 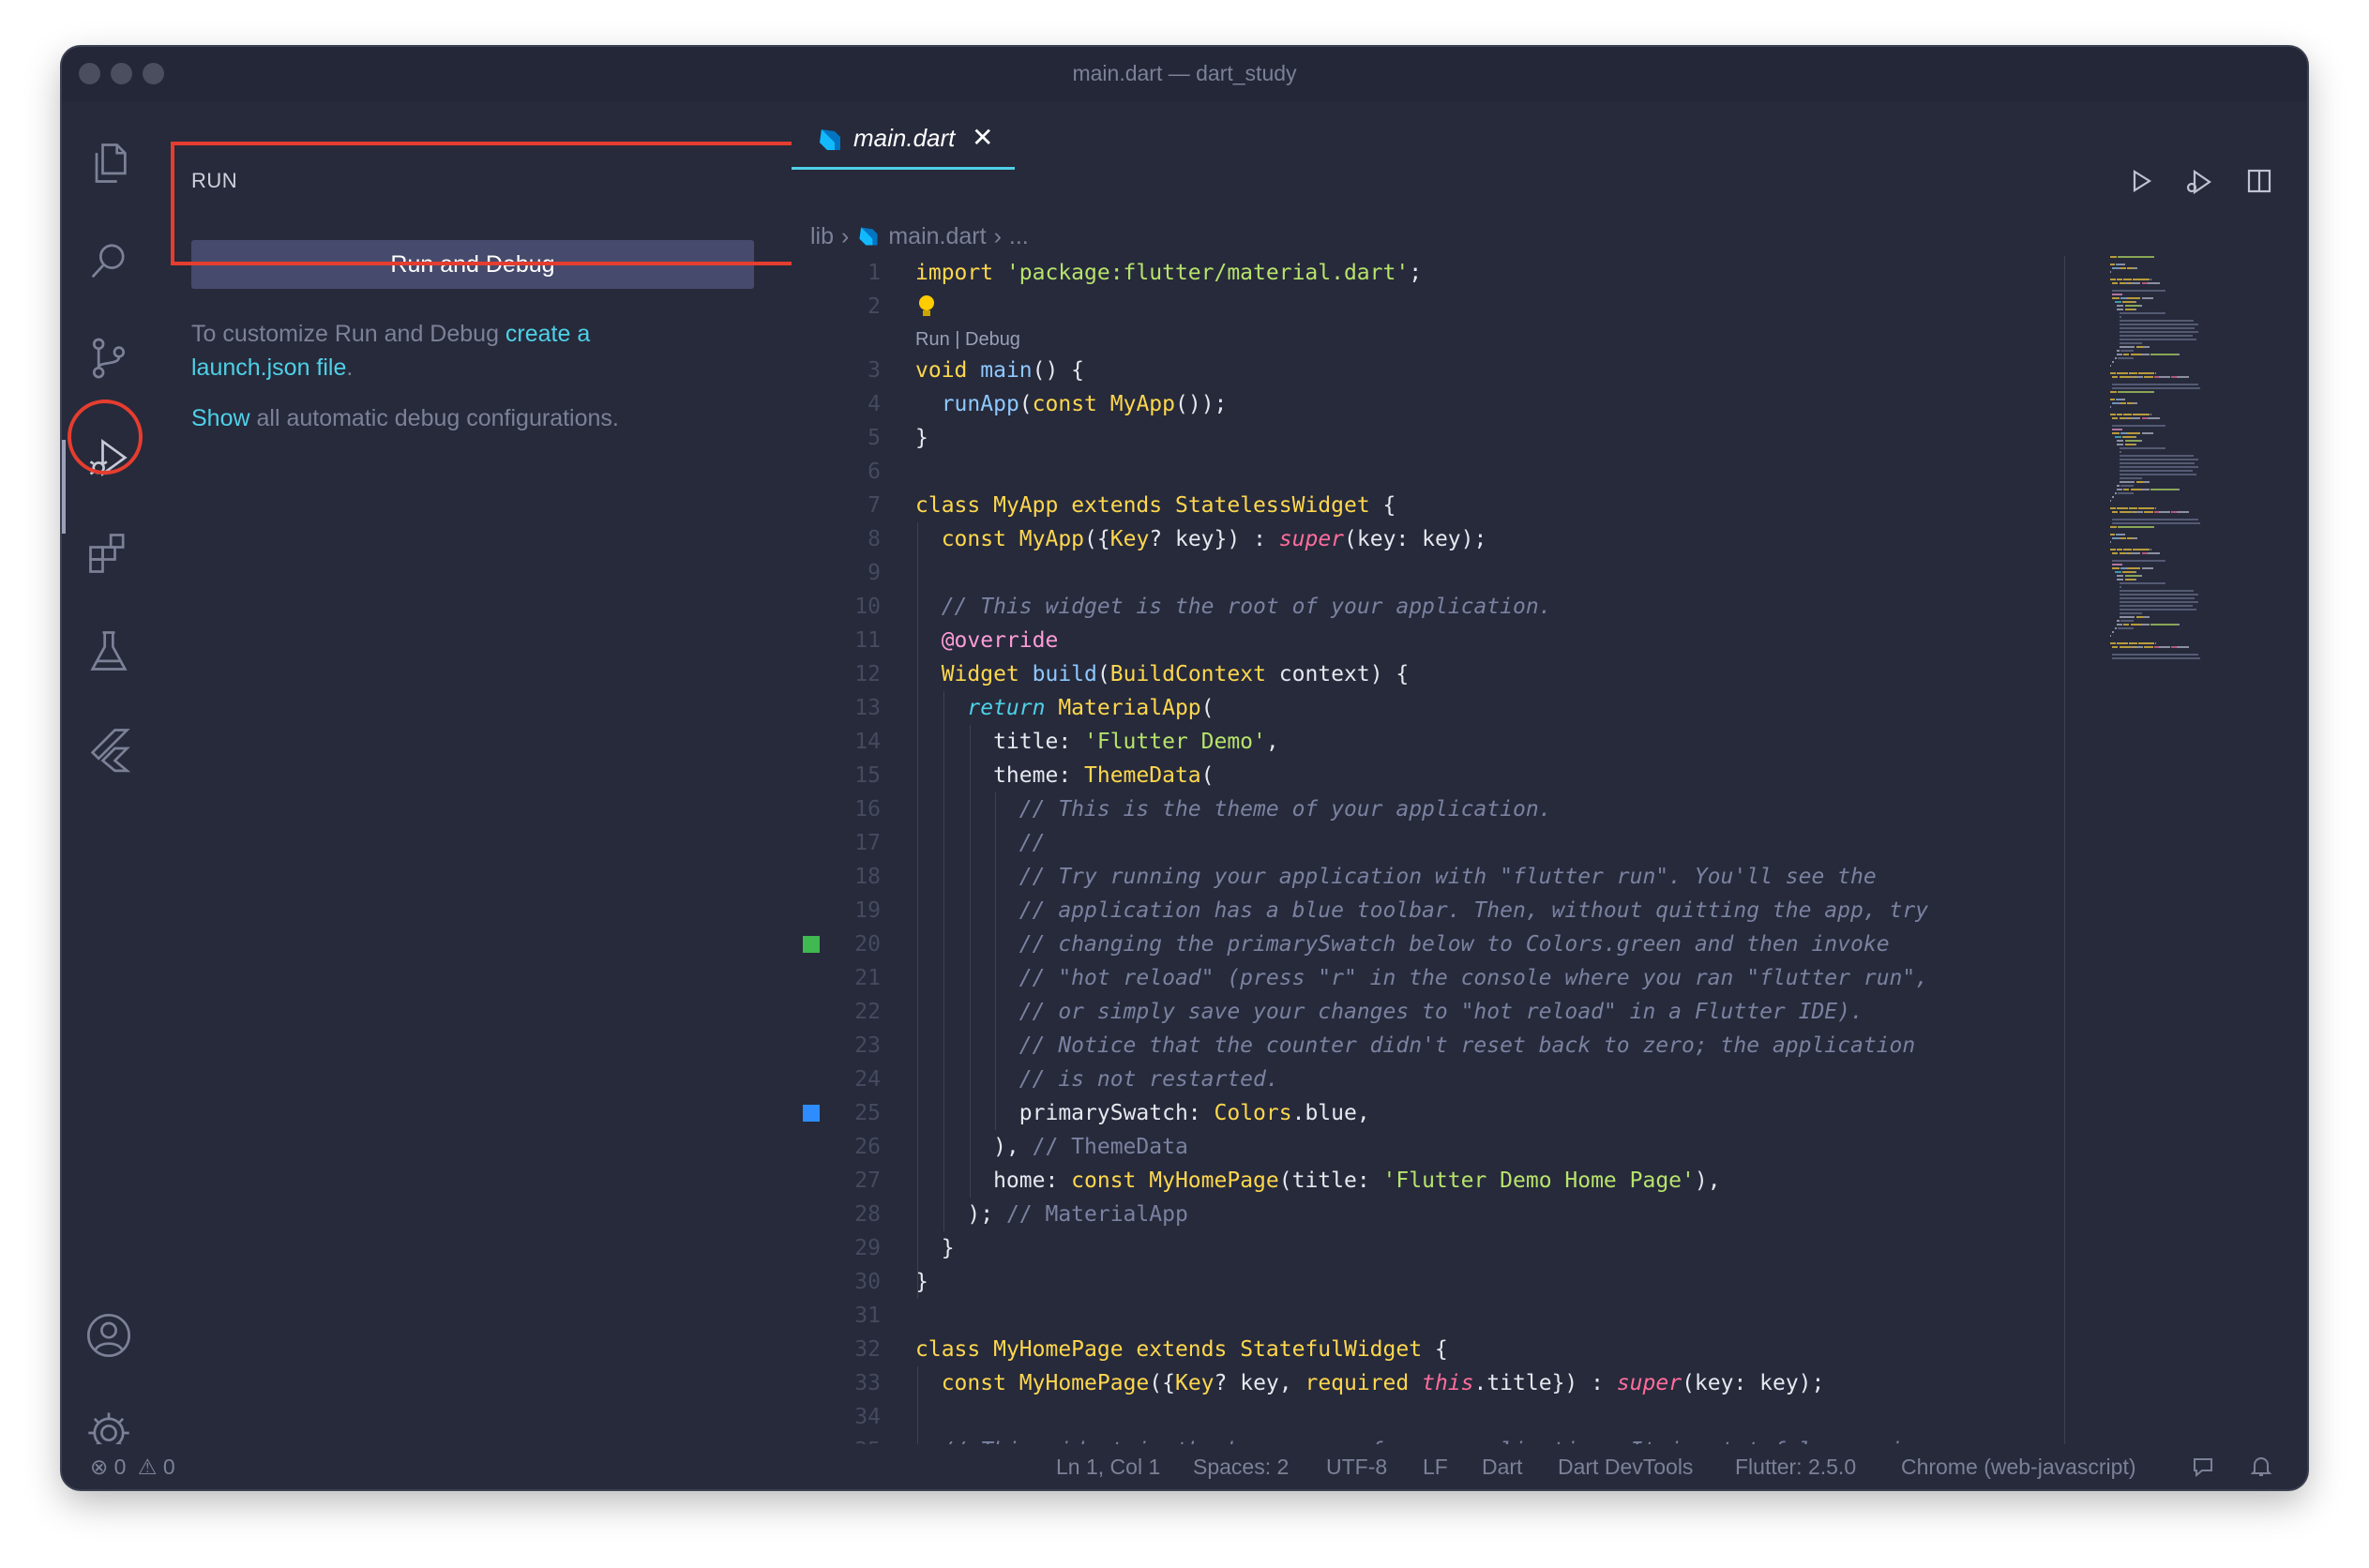 I want to click on create-launch-json-link: create a, so click(x=547, y=334).